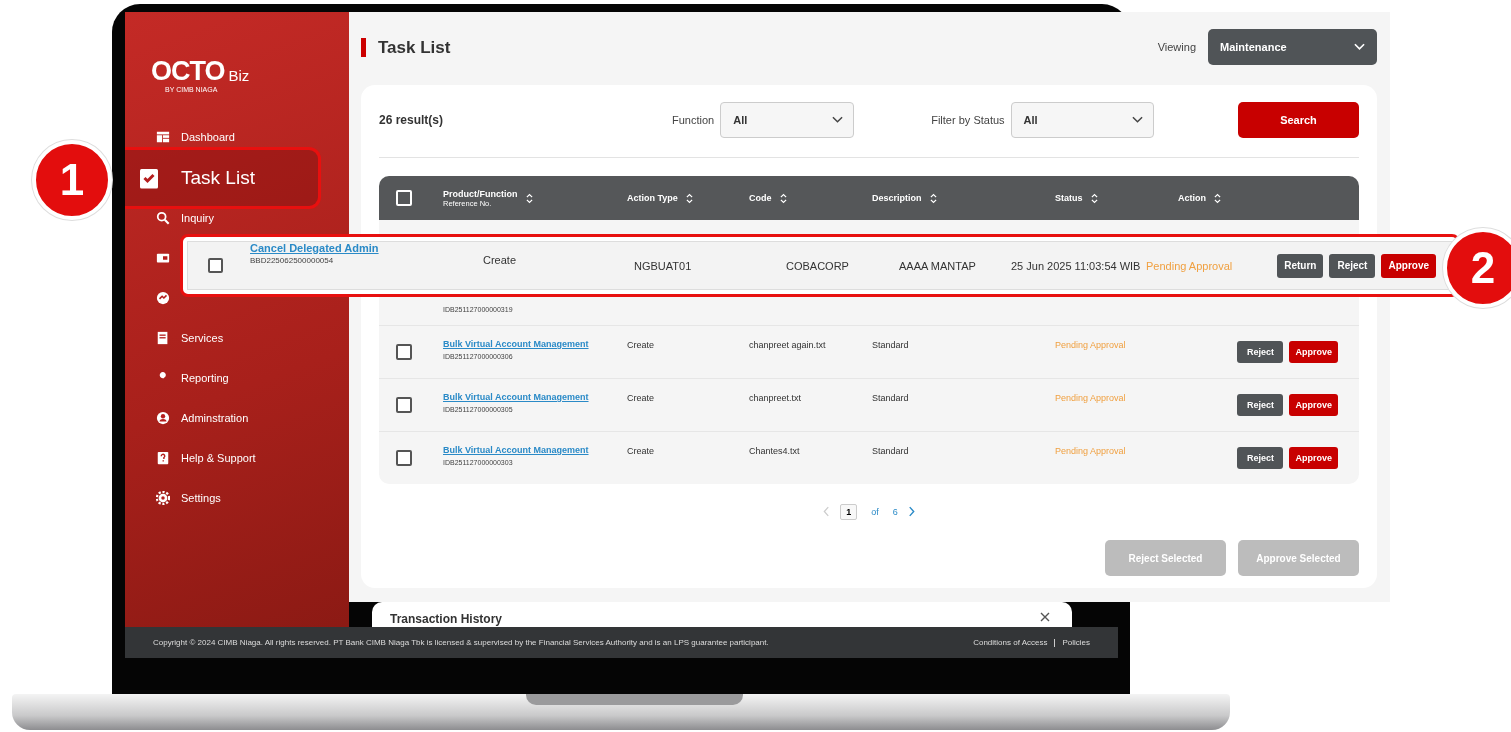 This screenshot has width=1511, height=732. Describe the element at coordinates (775, 451) in the screenshot. I see `table-cell-text: Chantes4.txt` at that location.